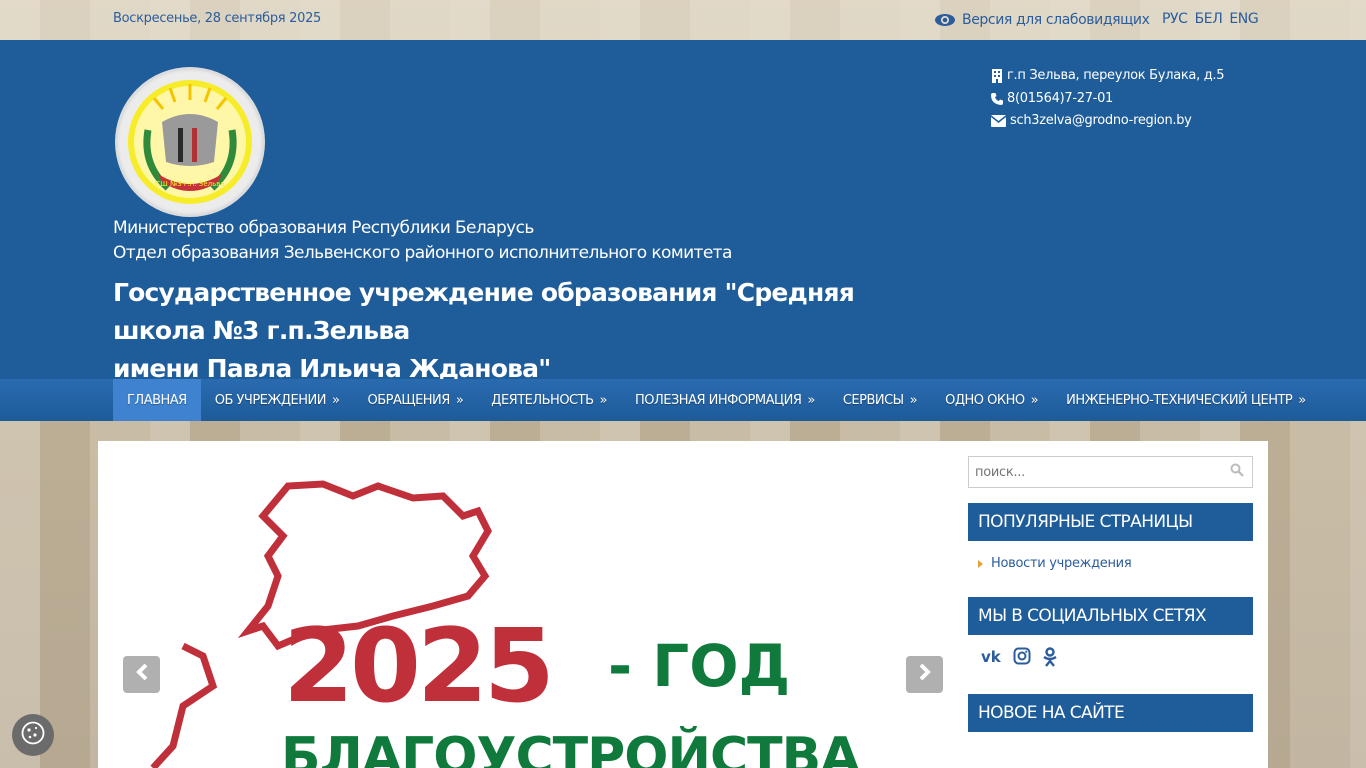  I want to click on cookie-icon, so click(33, 735).